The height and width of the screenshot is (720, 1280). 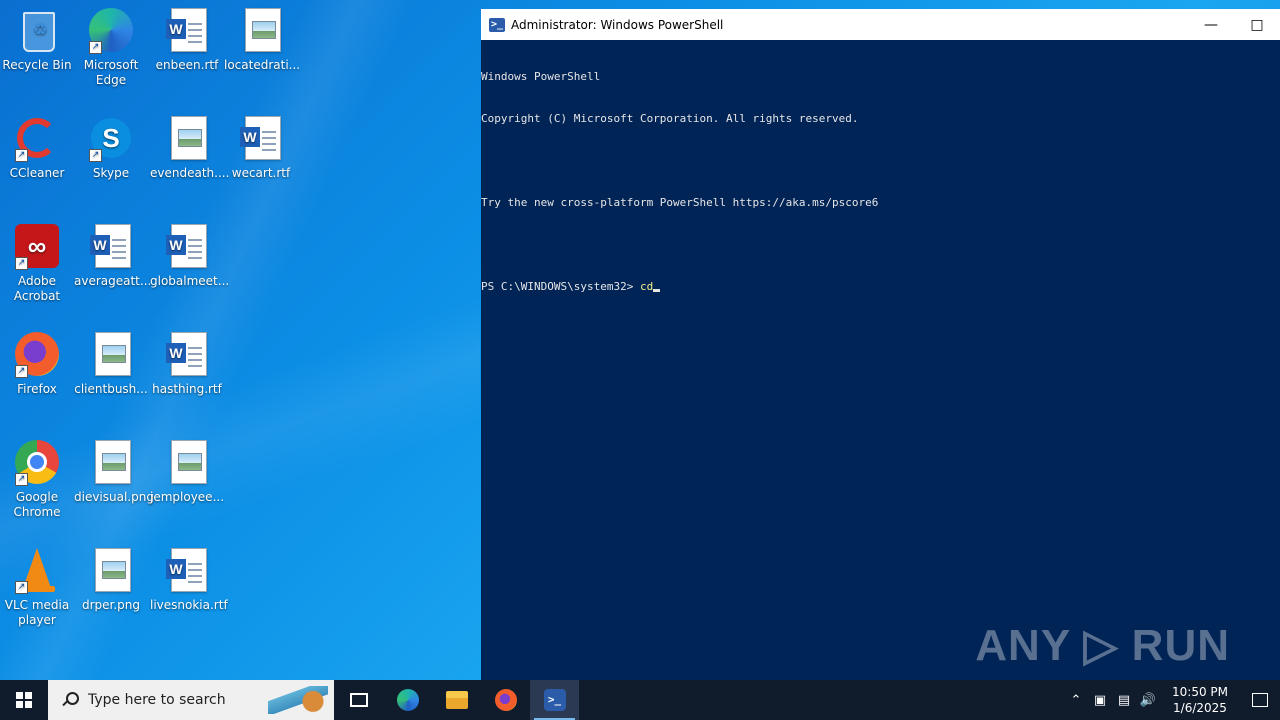 What do you see at coordinates (1076, 700) in the screenshot?
I see `chevron-up-icon: ⌃` at bounding box center [1076, 700].